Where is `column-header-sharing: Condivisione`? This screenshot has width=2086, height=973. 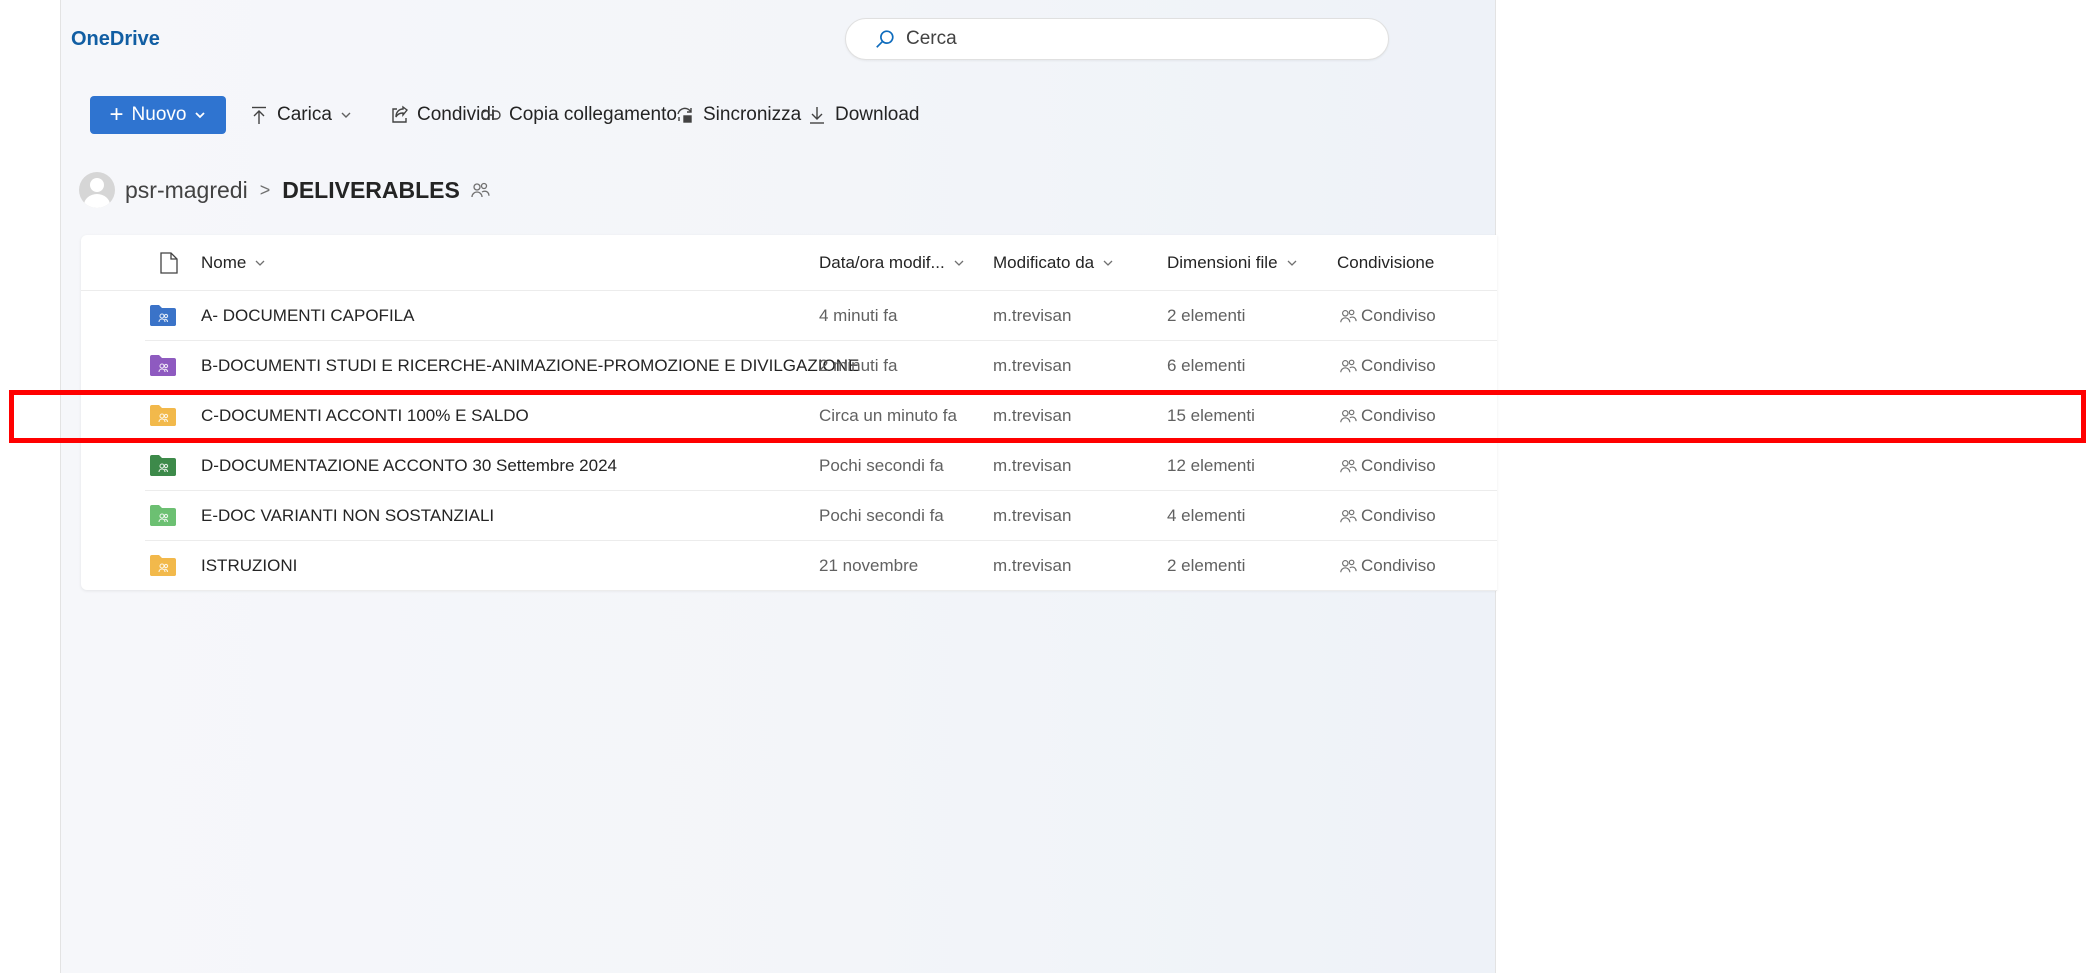
column-header-sharing: Condivisione is located at coordinates (1385, 263).